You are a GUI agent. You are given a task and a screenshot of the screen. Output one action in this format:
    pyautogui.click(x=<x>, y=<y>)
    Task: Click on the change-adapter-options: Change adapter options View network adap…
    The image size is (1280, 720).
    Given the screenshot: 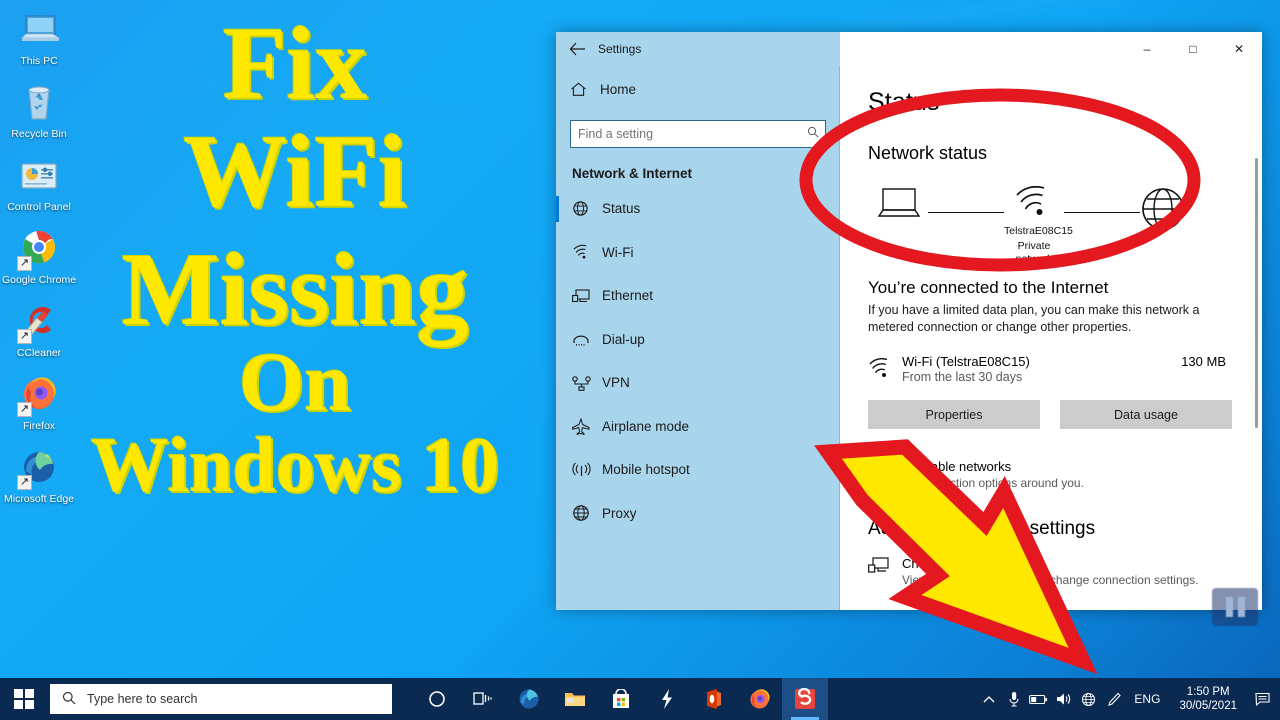 What is the action you would take?
    pyautogui.click(x=1050, y=571)
    